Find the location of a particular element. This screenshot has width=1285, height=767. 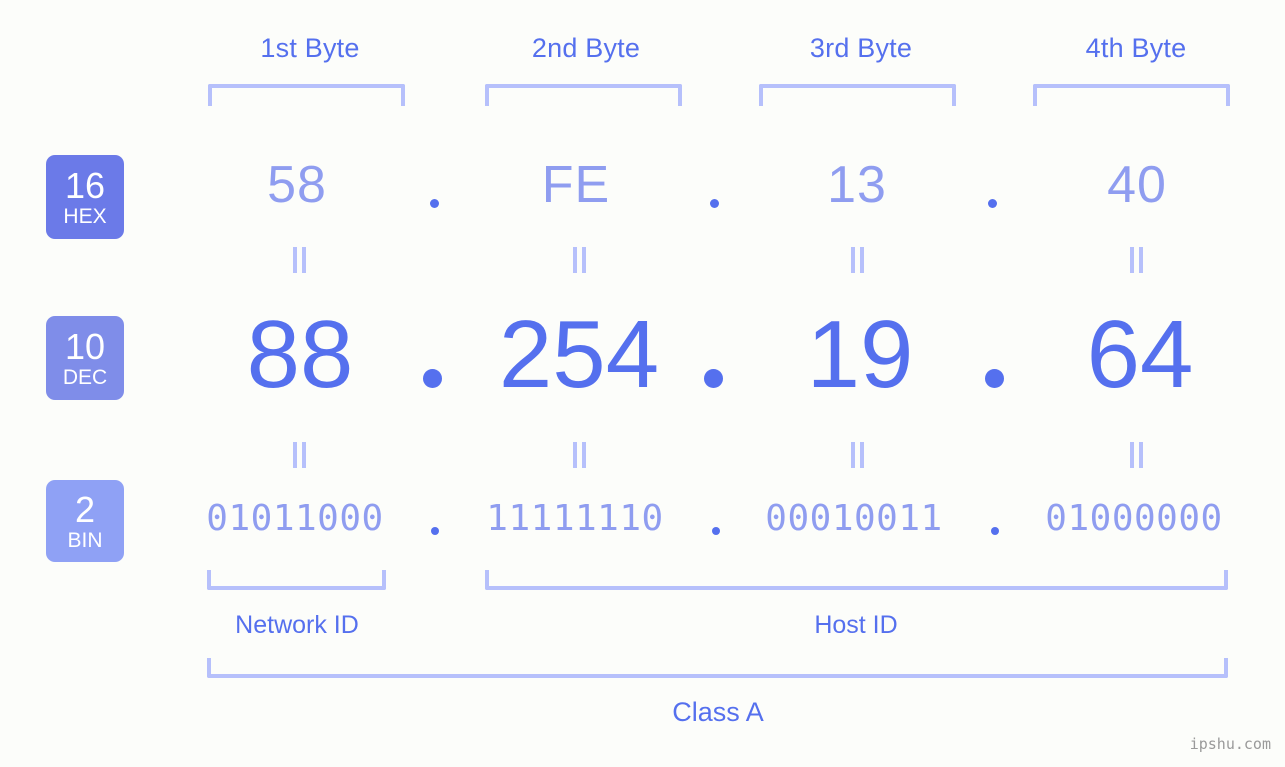

radix-badge-dec-base: 10 is located at coordinates (85, 346).